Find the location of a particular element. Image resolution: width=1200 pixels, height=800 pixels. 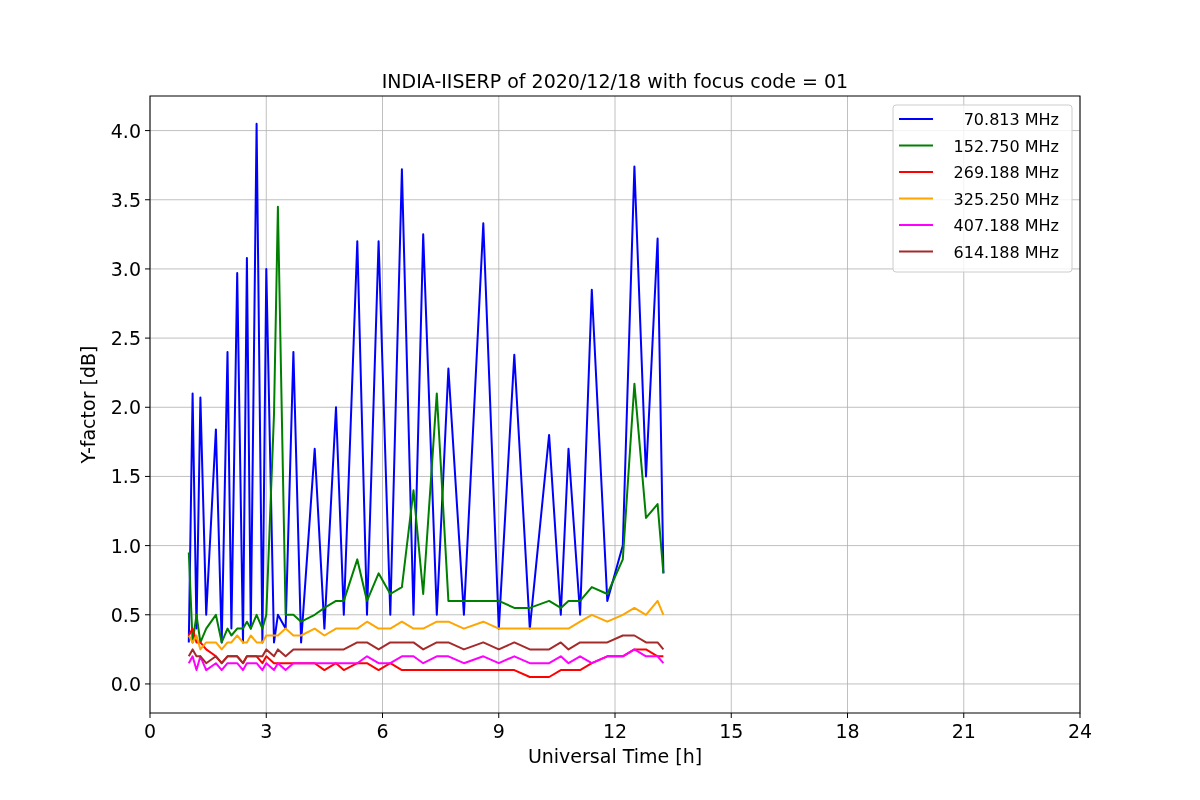

tick-label: 15 is located at coordinates (731, 731).